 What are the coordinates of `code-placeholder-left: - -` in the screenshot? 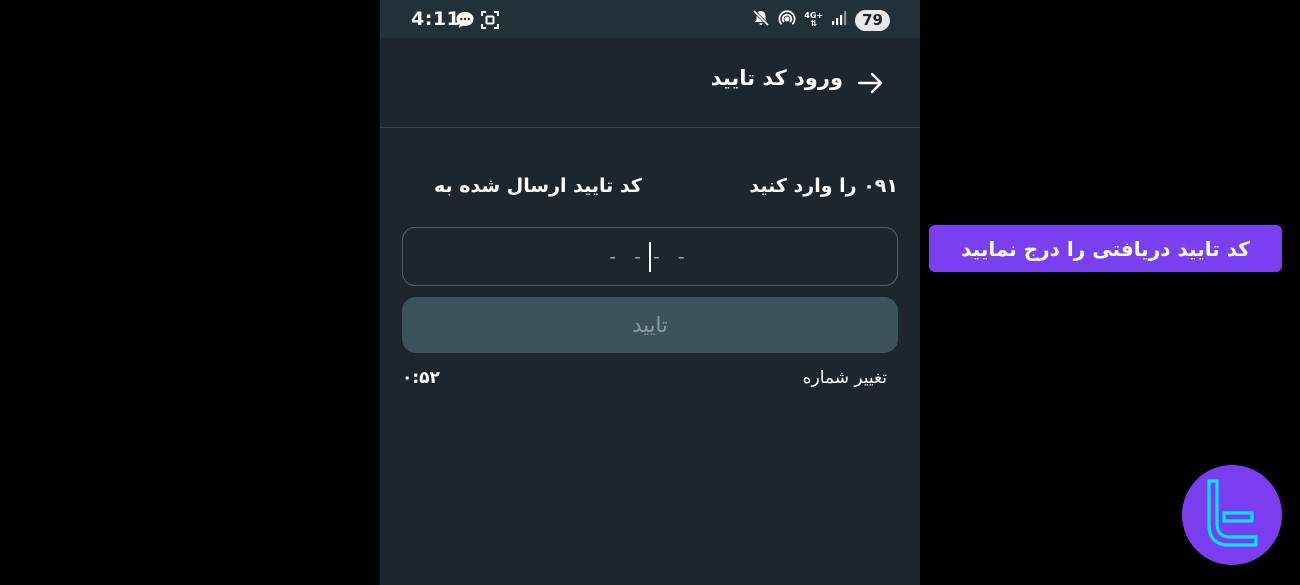 It's located at (628, 256).